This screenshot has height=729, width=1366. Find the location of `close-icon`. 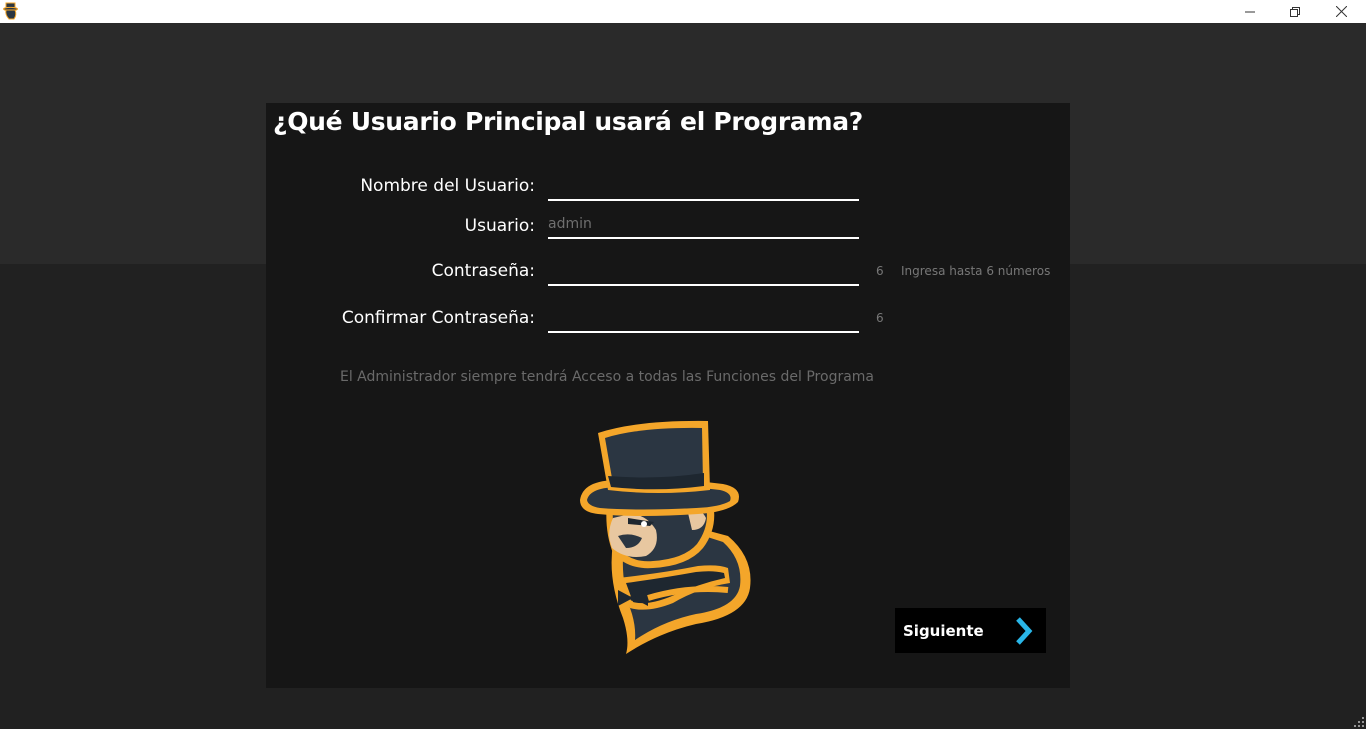

close-icon is located at coordinates (1341, 11).